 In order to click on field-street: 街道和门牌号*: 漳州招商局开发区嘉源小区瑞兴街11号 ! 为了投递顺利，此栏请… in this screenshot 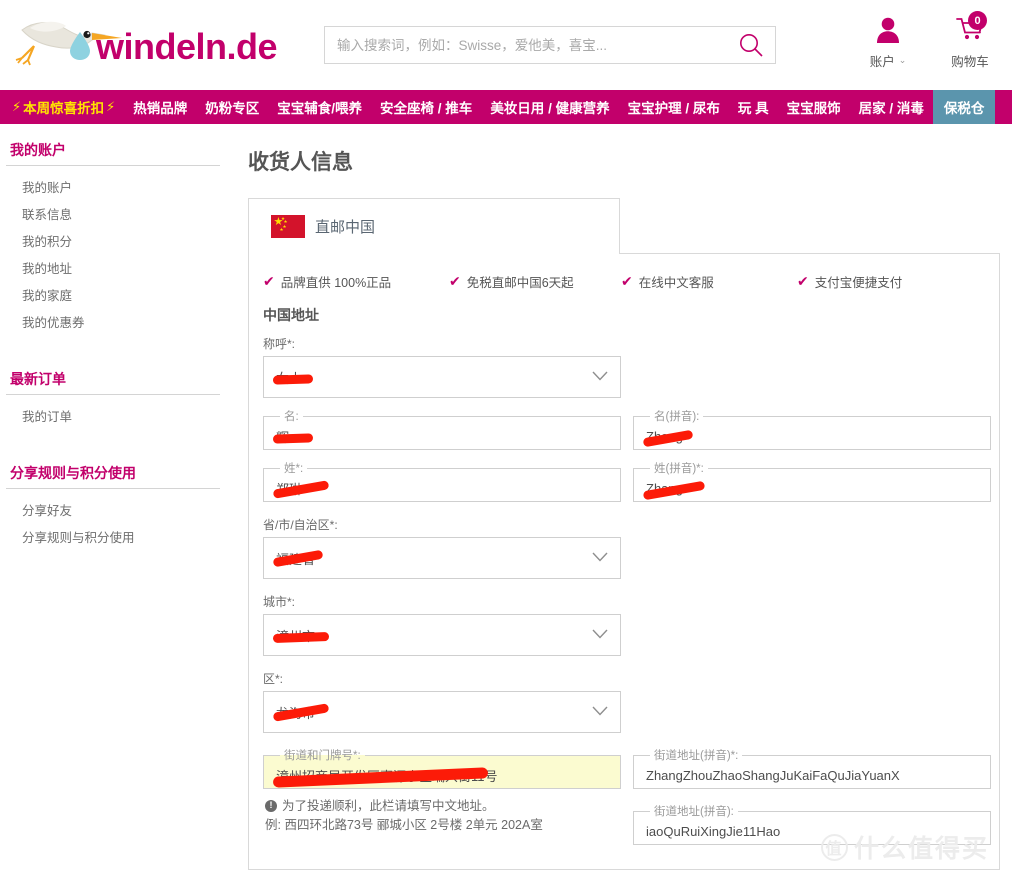, I will do `click(442, 796)`.